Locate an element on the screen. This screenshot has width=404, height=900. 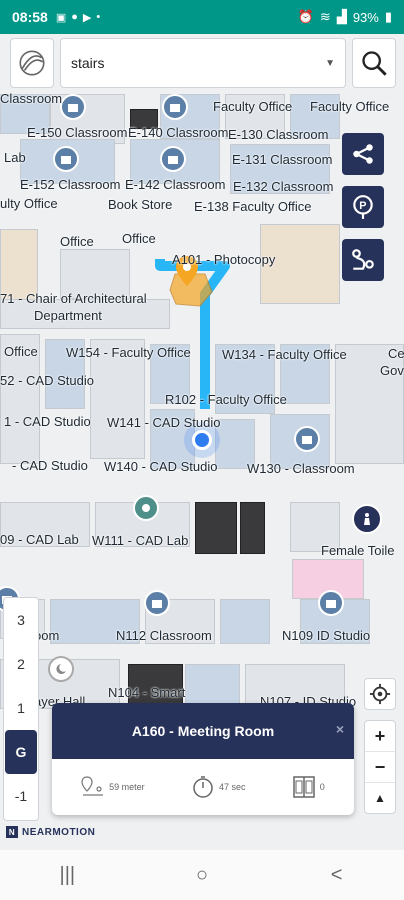
message-icon: ● is located at coordinates (74, 16).